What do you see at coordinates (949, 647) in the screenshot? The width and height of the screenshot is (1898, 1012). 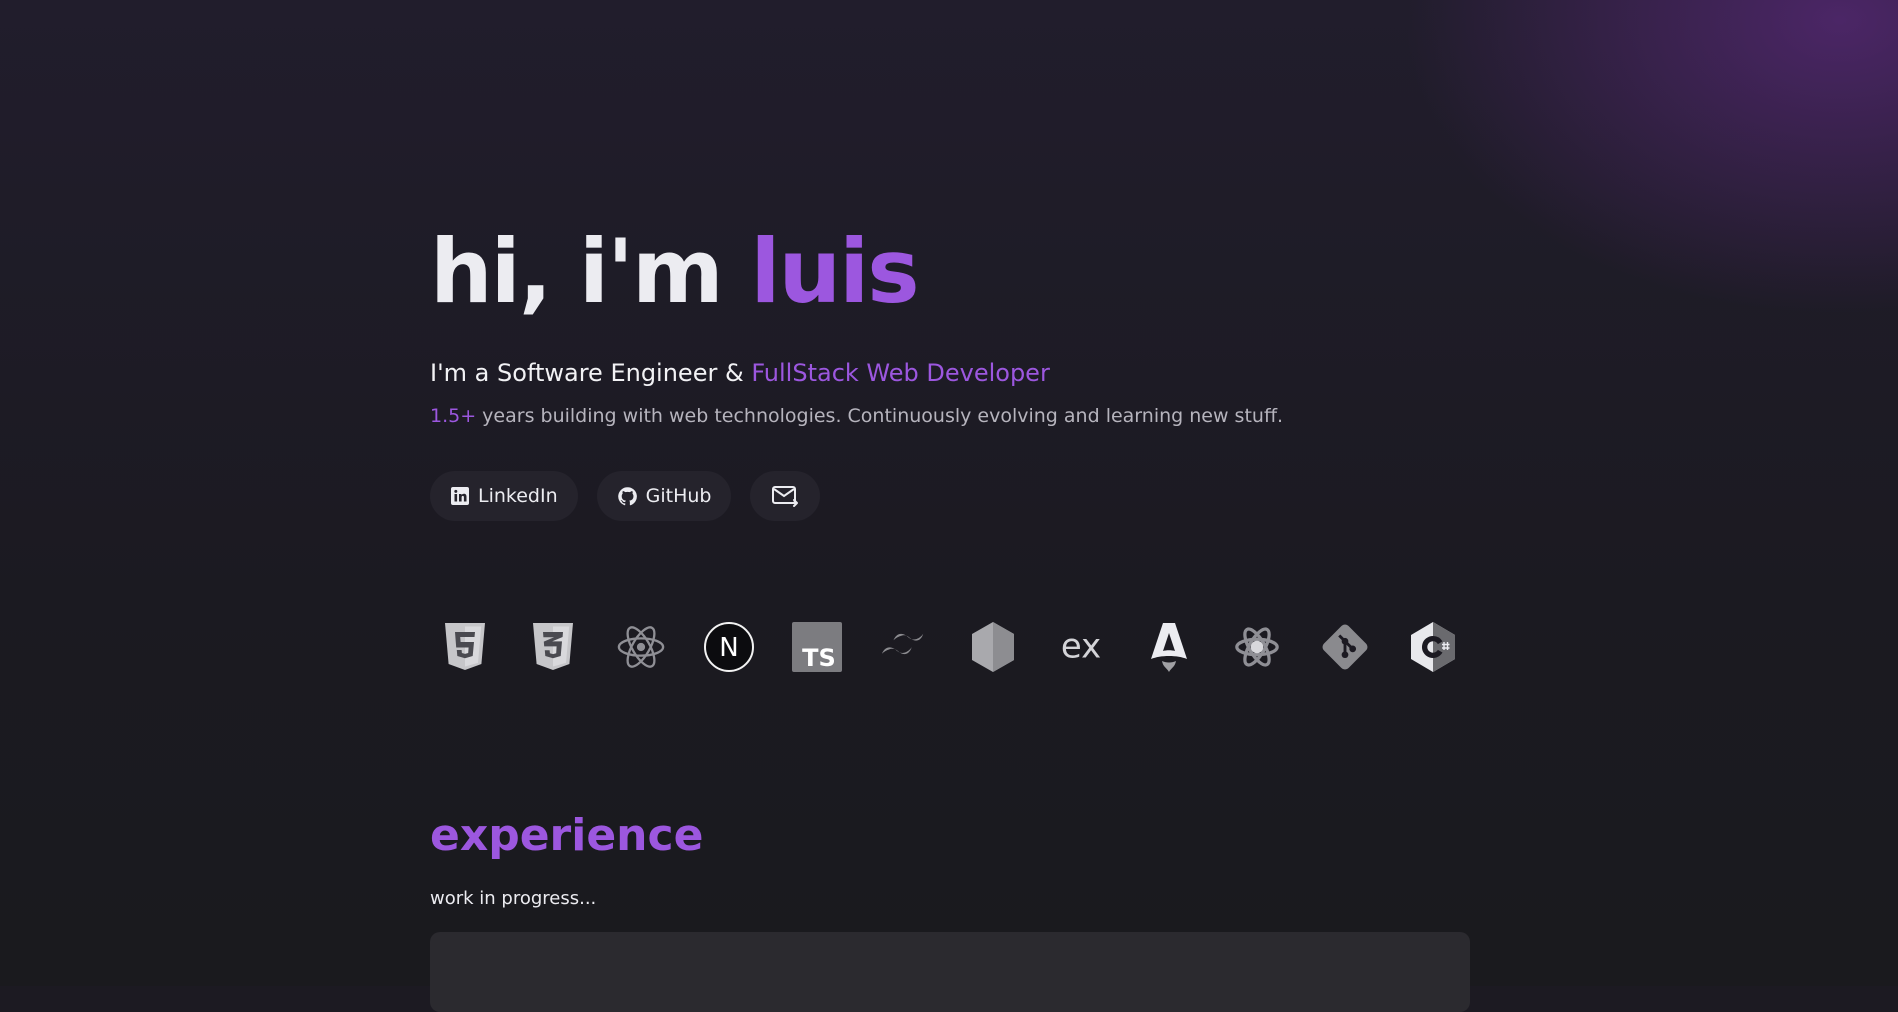 I see `tech-stack: N TS ex` at bounding box center [949, 647].